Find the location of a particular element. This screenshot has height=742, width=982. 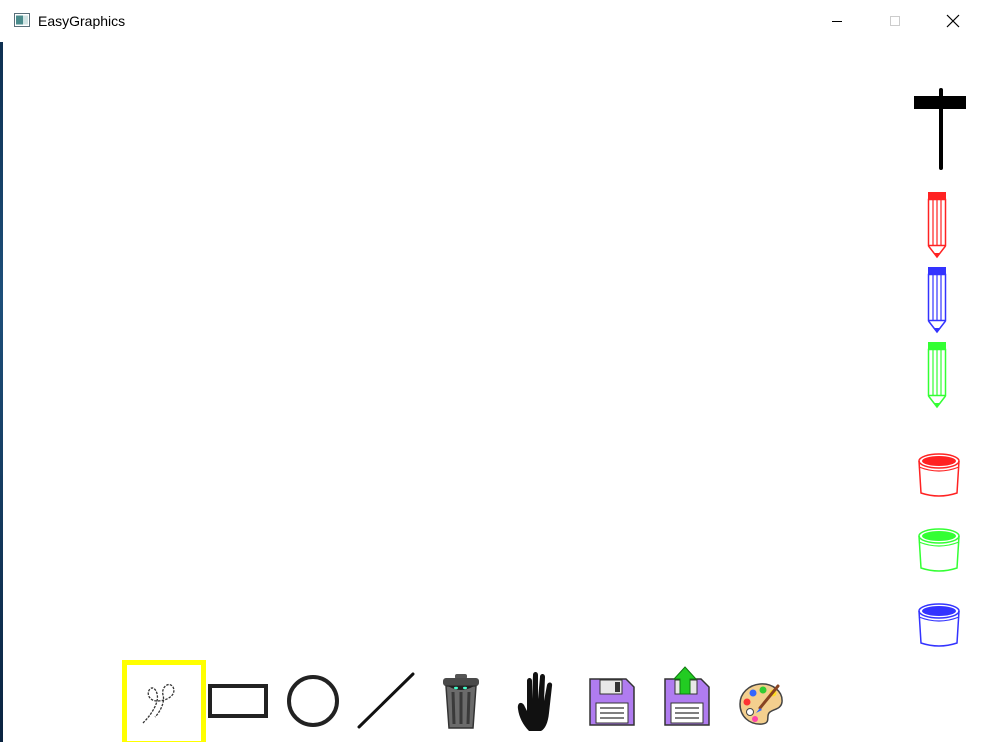

pan-tool is located at coordinates (537, 701).